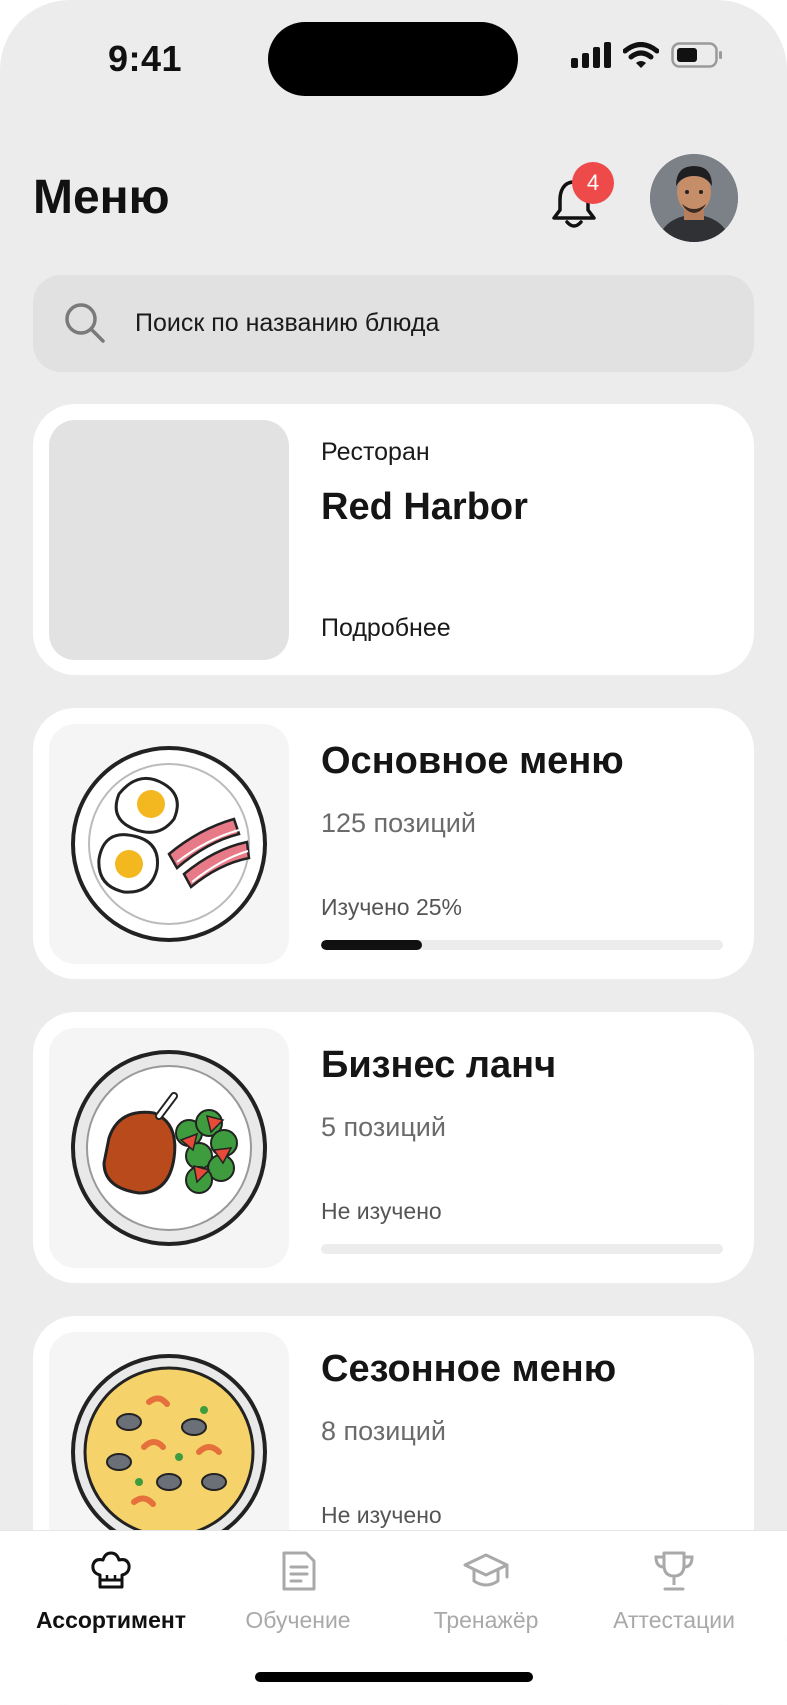 The image size is (787, 1705). I want to click on status-time: 9:41, so click(145, 58).